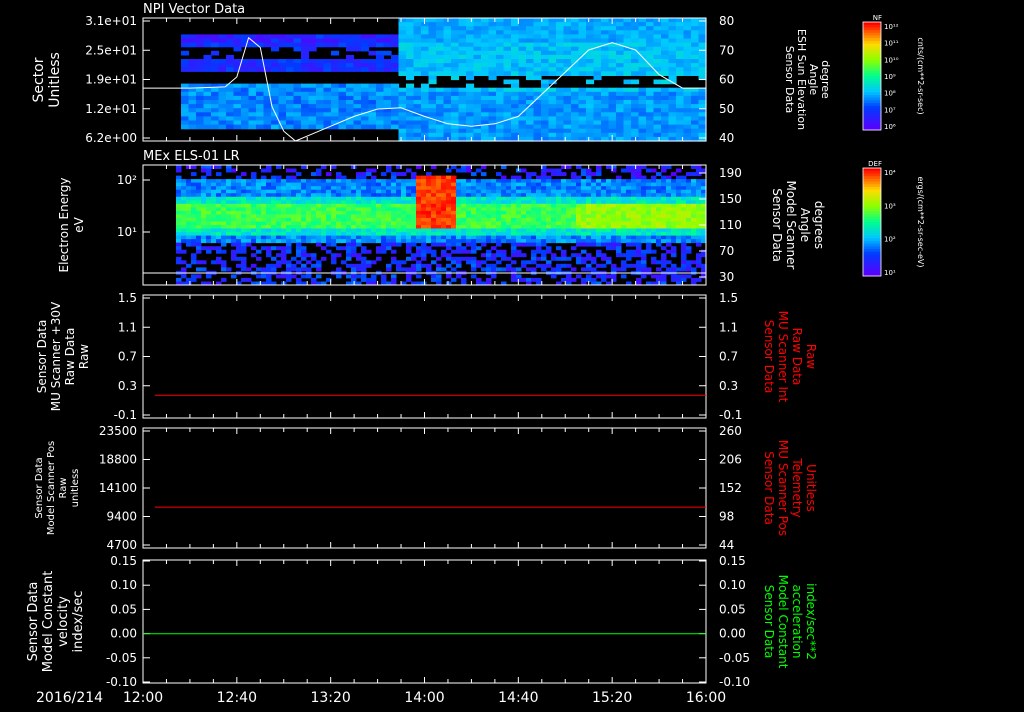 The width and height of the screenshot is (1024, 712). I want to click on left-ylabel-line: index/sec, so click(78, 622).